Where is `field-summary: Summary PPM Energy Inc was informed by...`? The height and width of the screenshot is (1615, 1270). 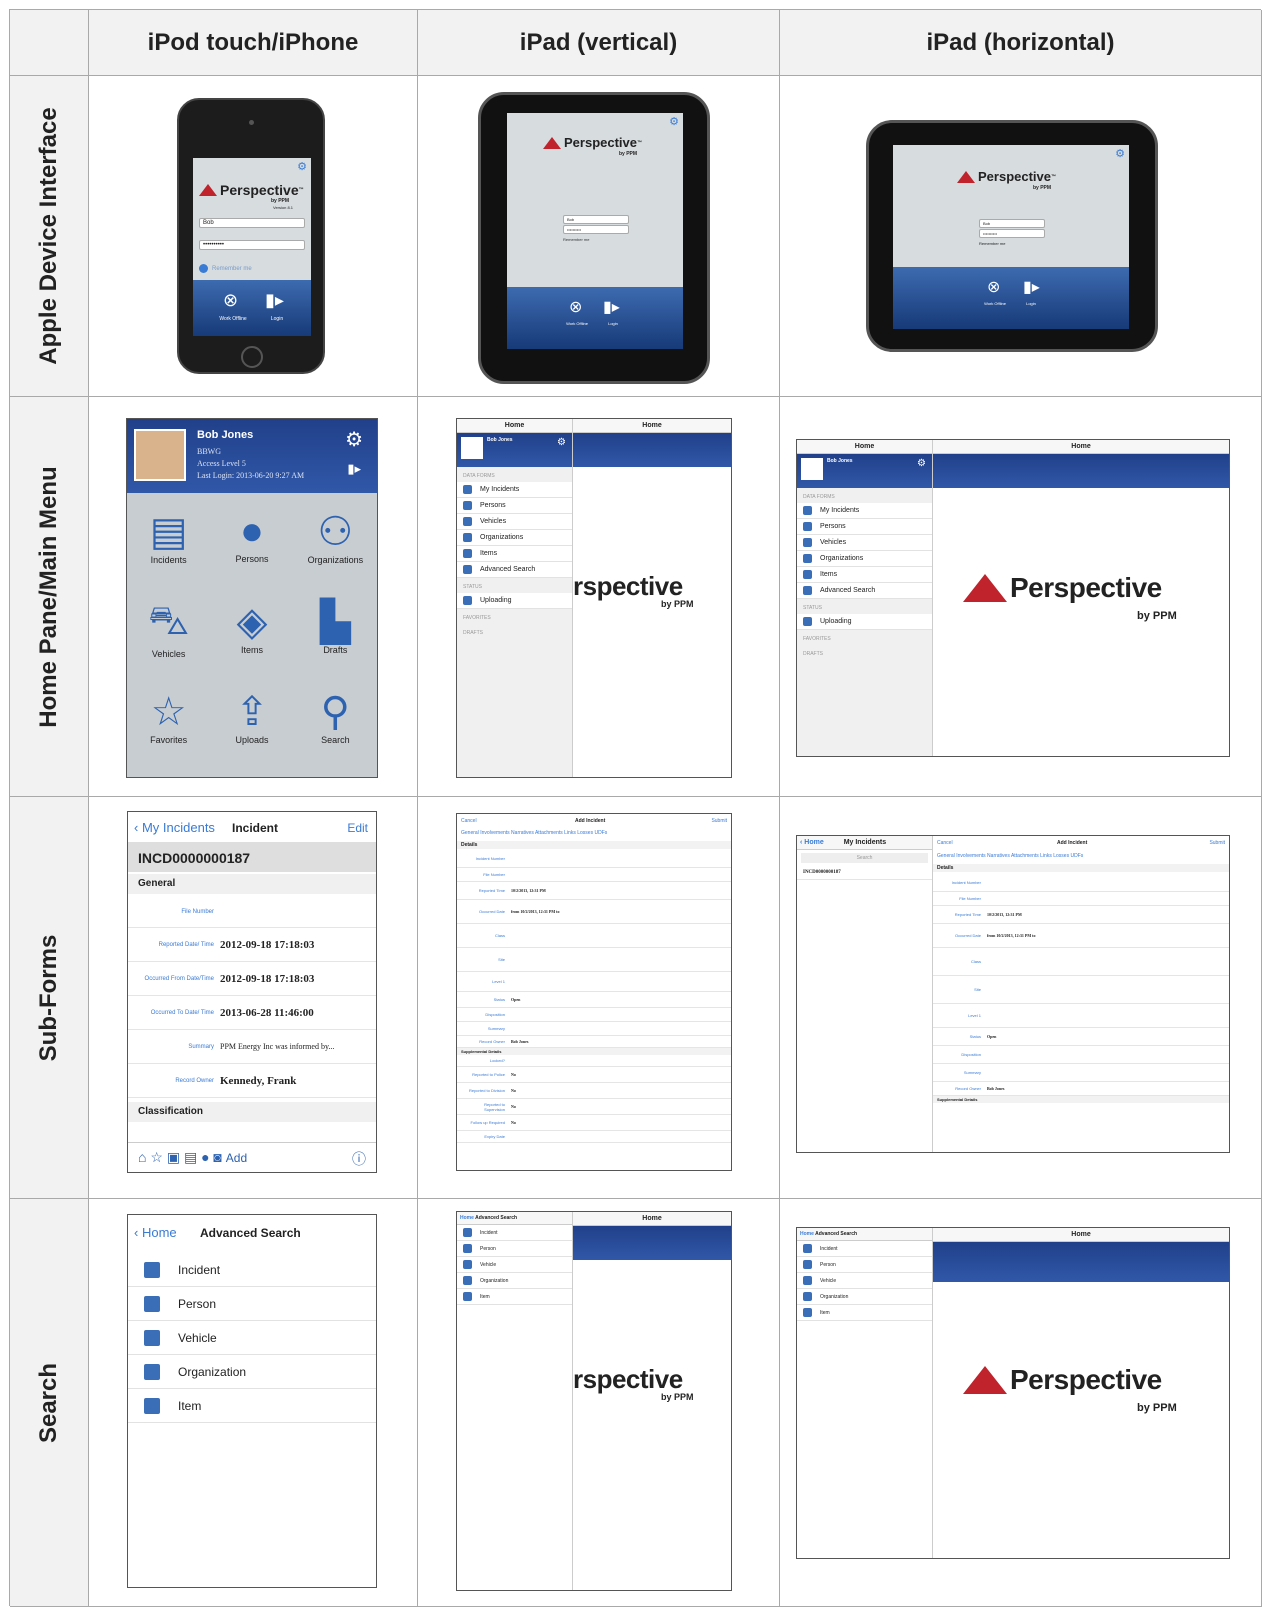
field-summary: Summary PPM Energy Inc was informed by... is located at coordinates (252, 1047).